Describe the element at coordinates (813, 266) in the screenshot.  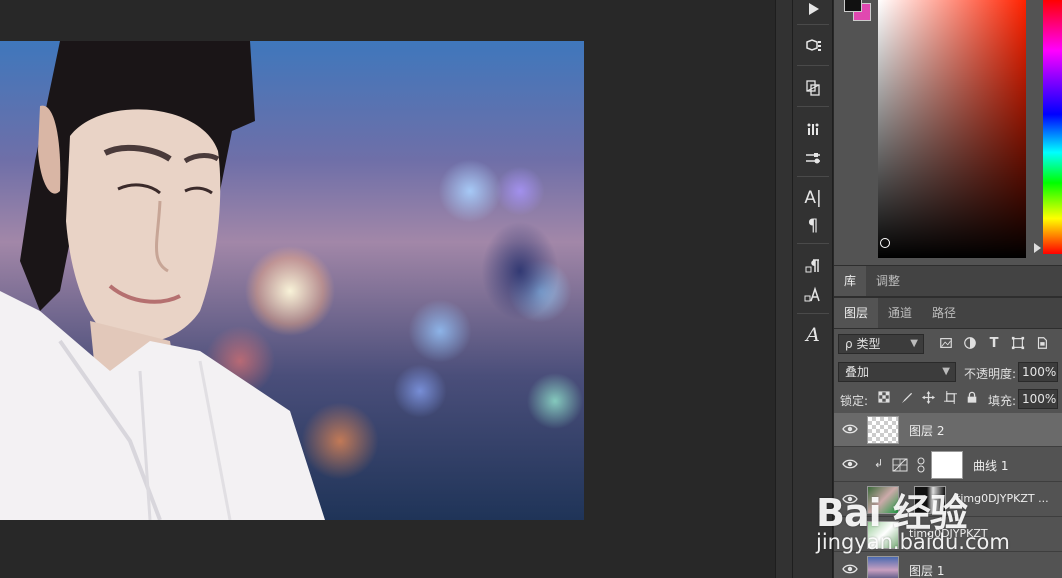
I see `paragraph-styles-icon` at that location.